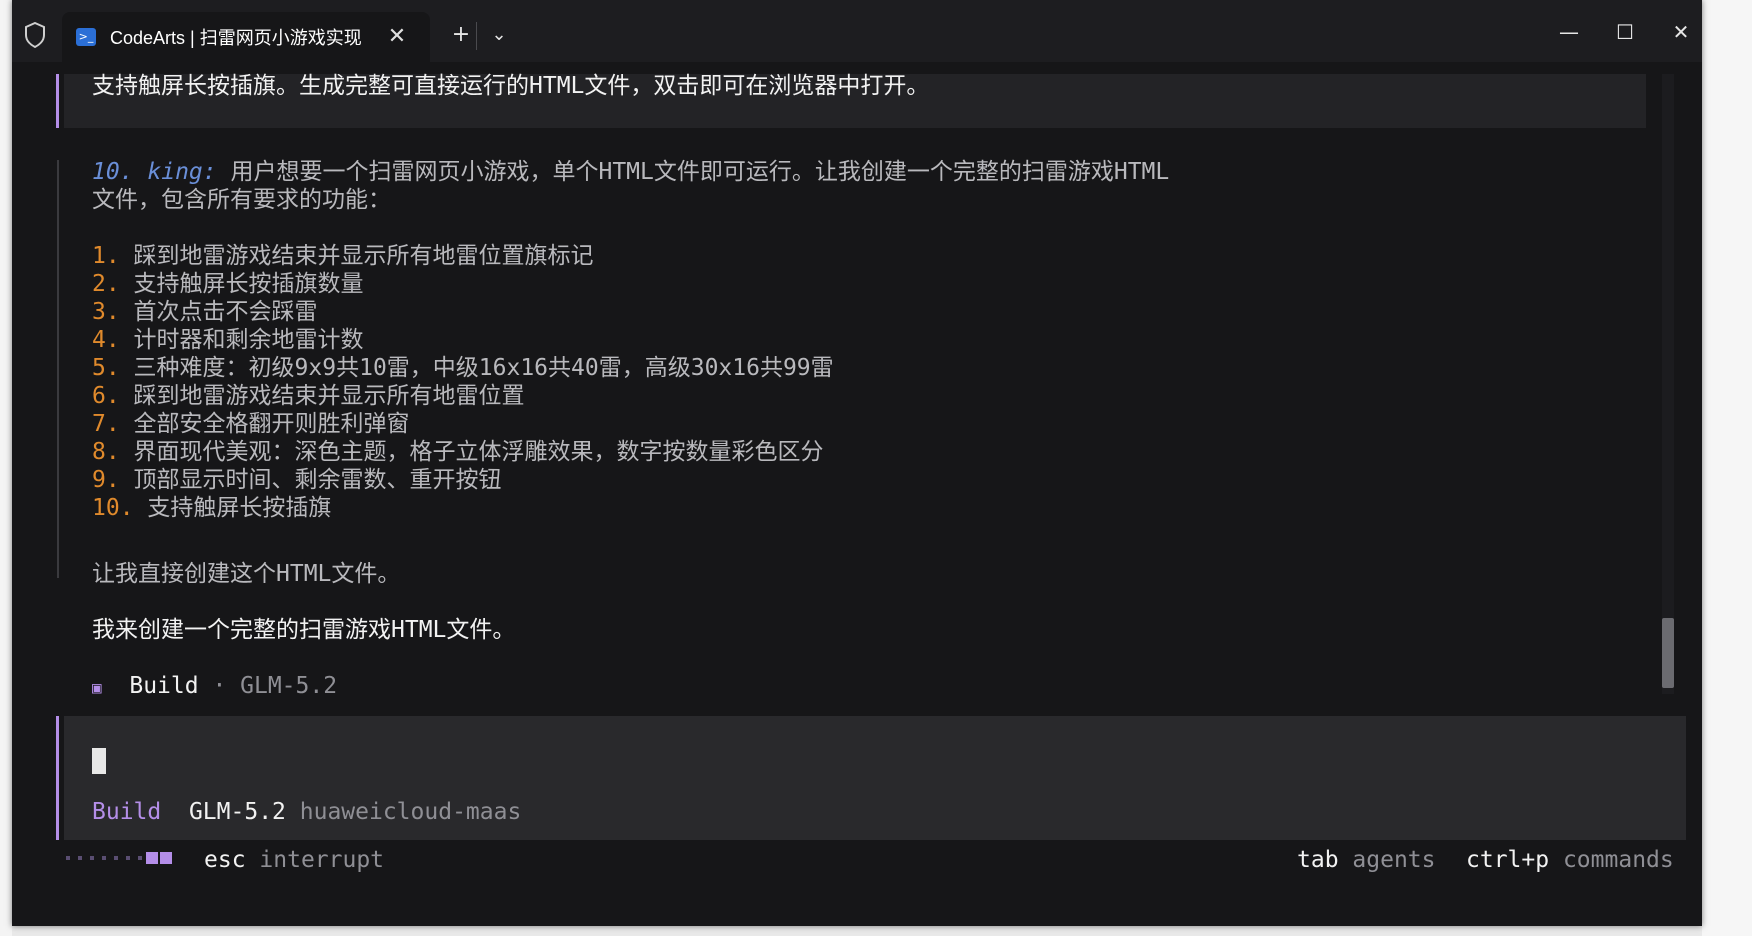 The width and height of the screenshot is (1752, 936). Describe the element at coordinates (1618, 860) in the screenshot. I see `ctrlp-action: commands` at that location.